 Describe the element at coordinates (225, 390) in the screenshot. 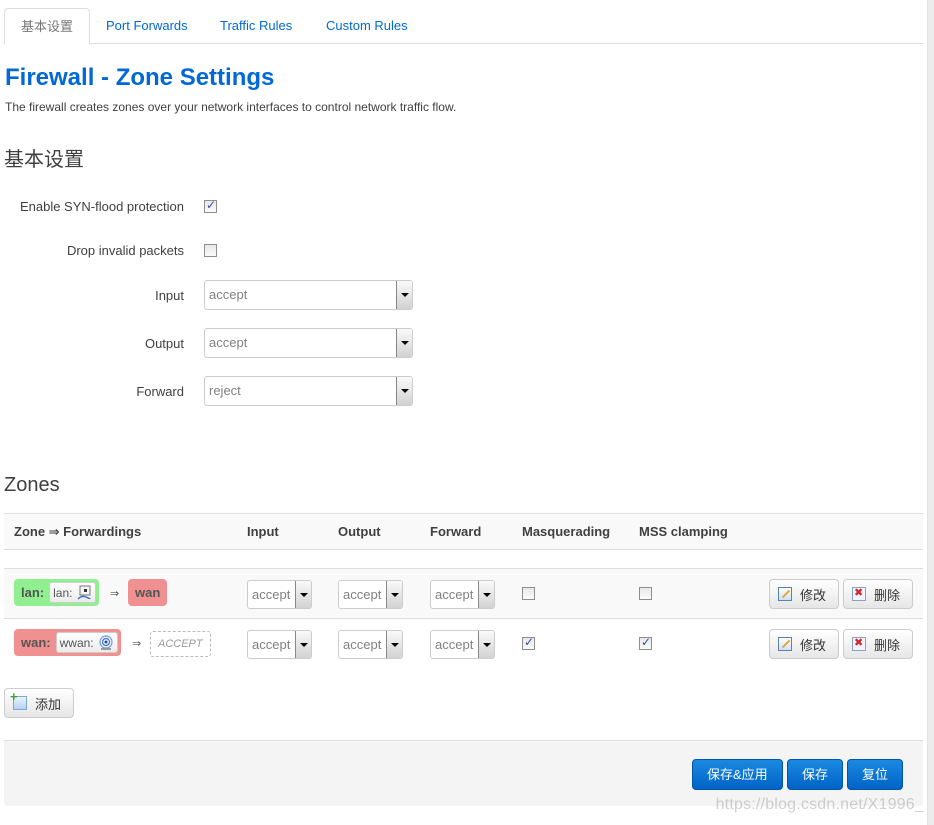

I see `forward-policy-value: reject` at that location.